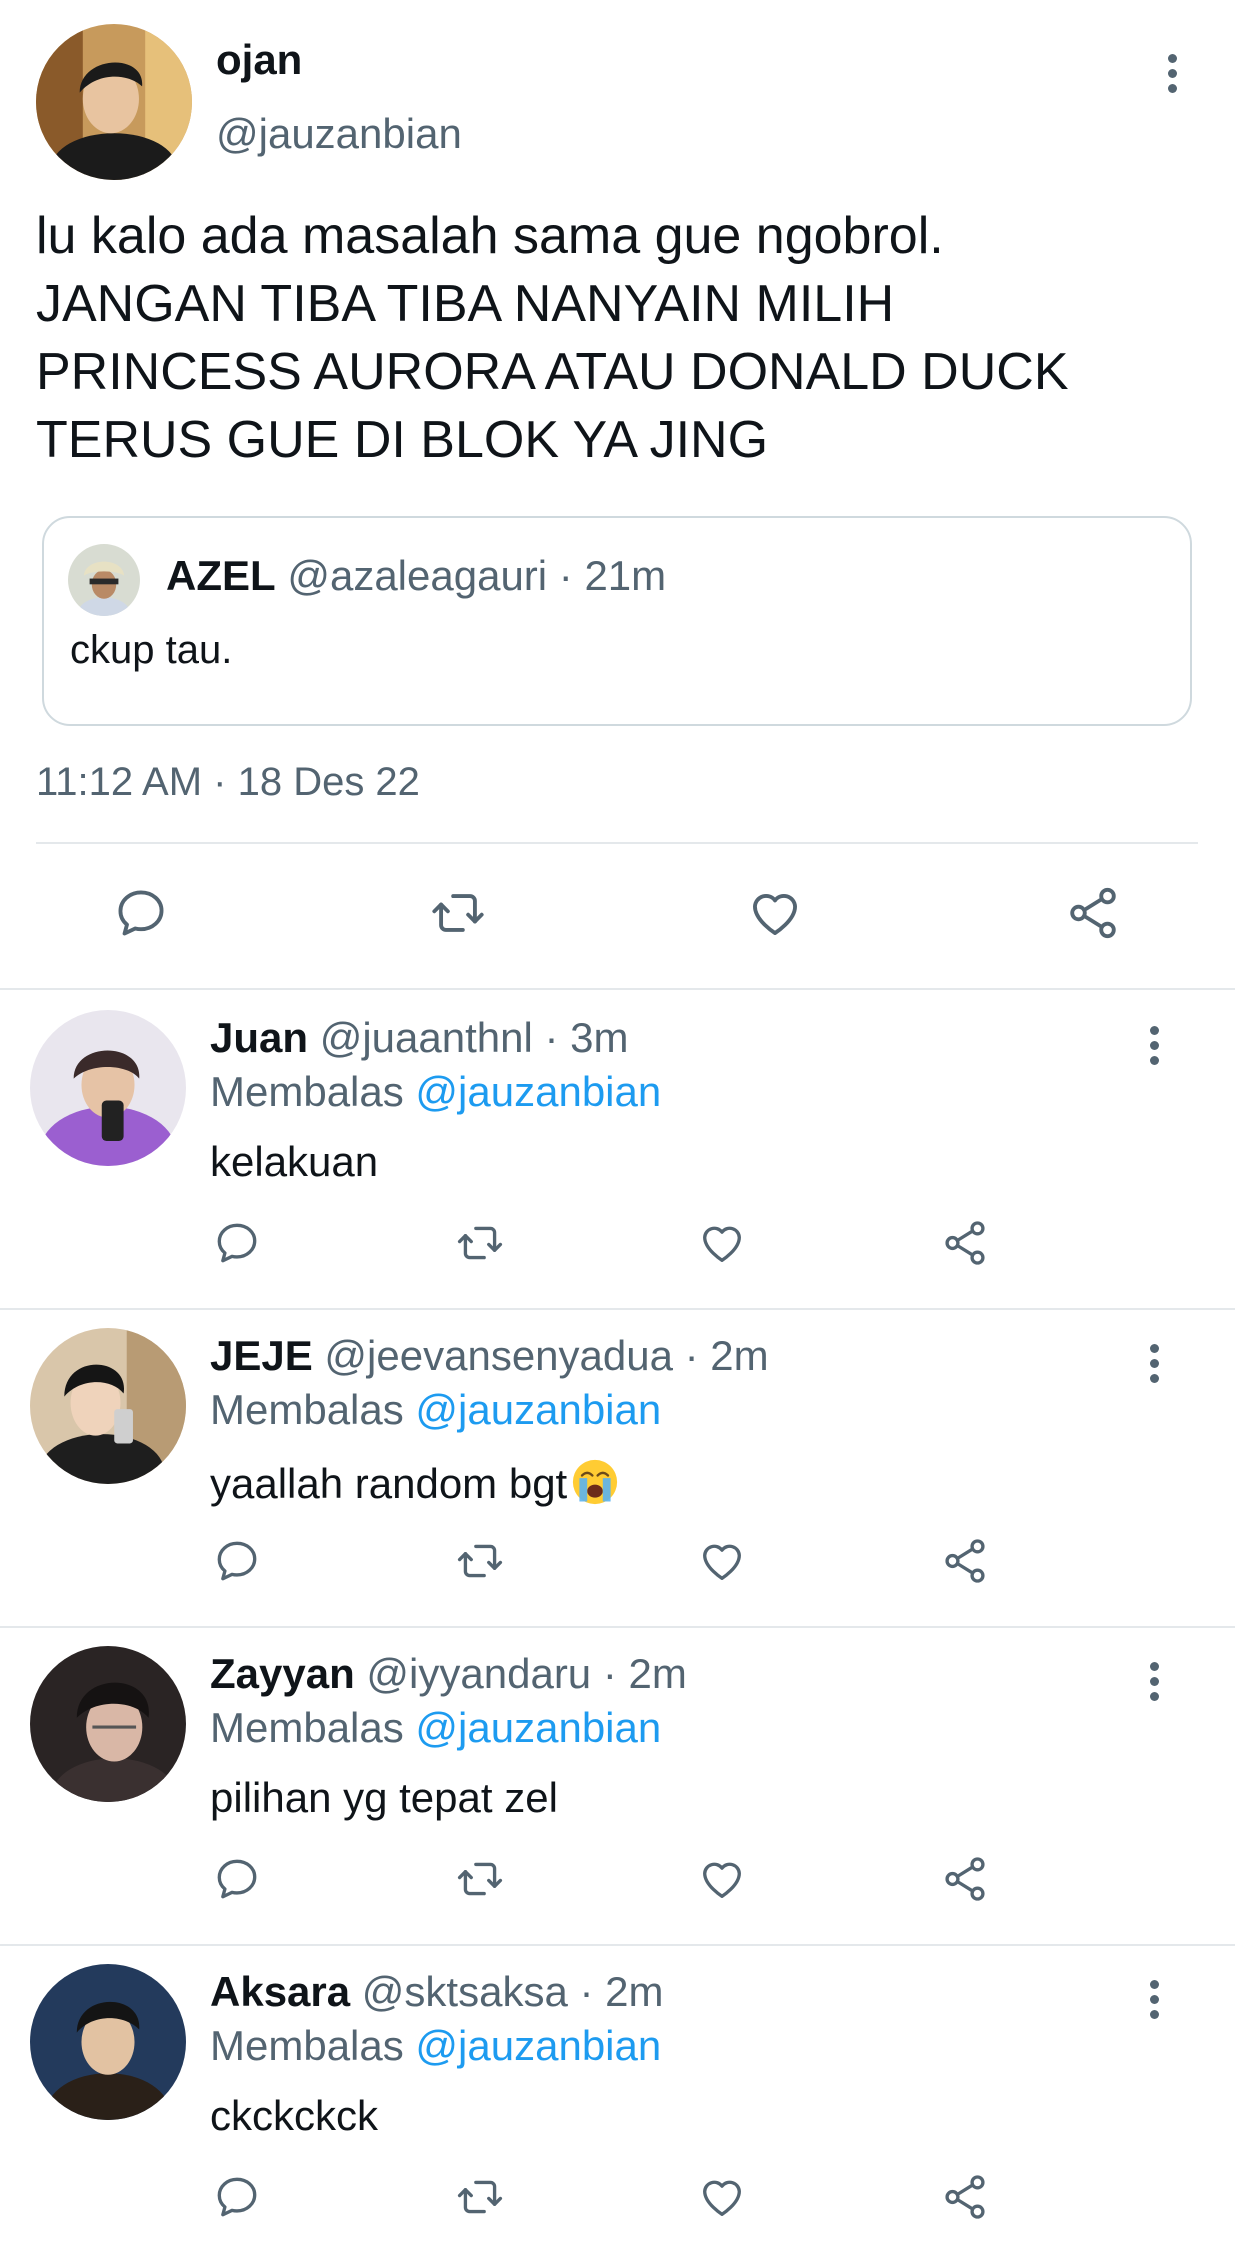  I want to click on reply-text: yaallah random bgt, so click(415, 1482).